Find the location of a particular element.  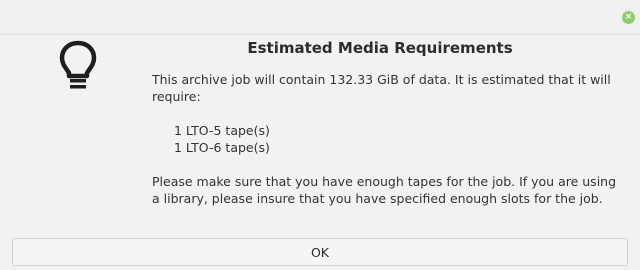

close-icon: × is located at coordinates (628, 17).